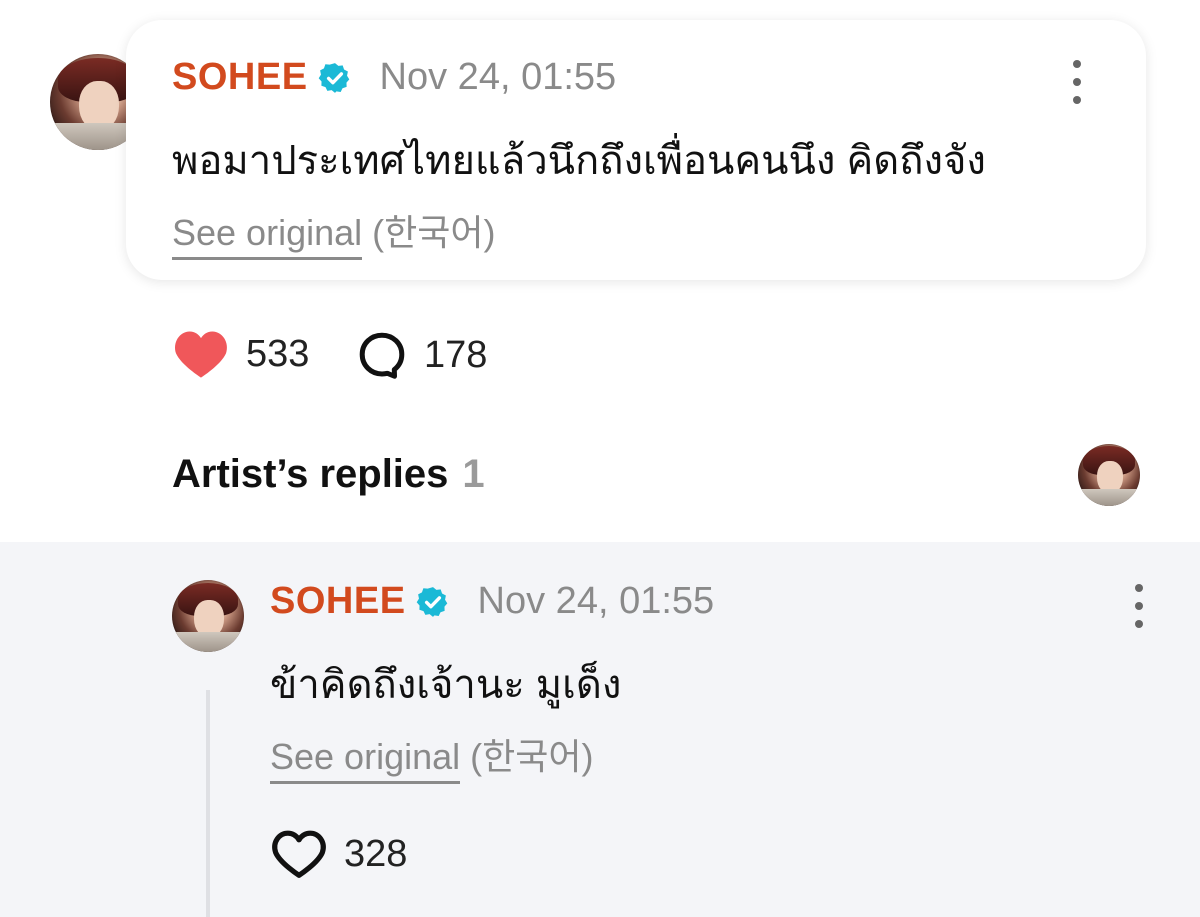 This screenshot has width=1200, height=917. I want to click on reply-more-options-icon, so click(1139, 606).